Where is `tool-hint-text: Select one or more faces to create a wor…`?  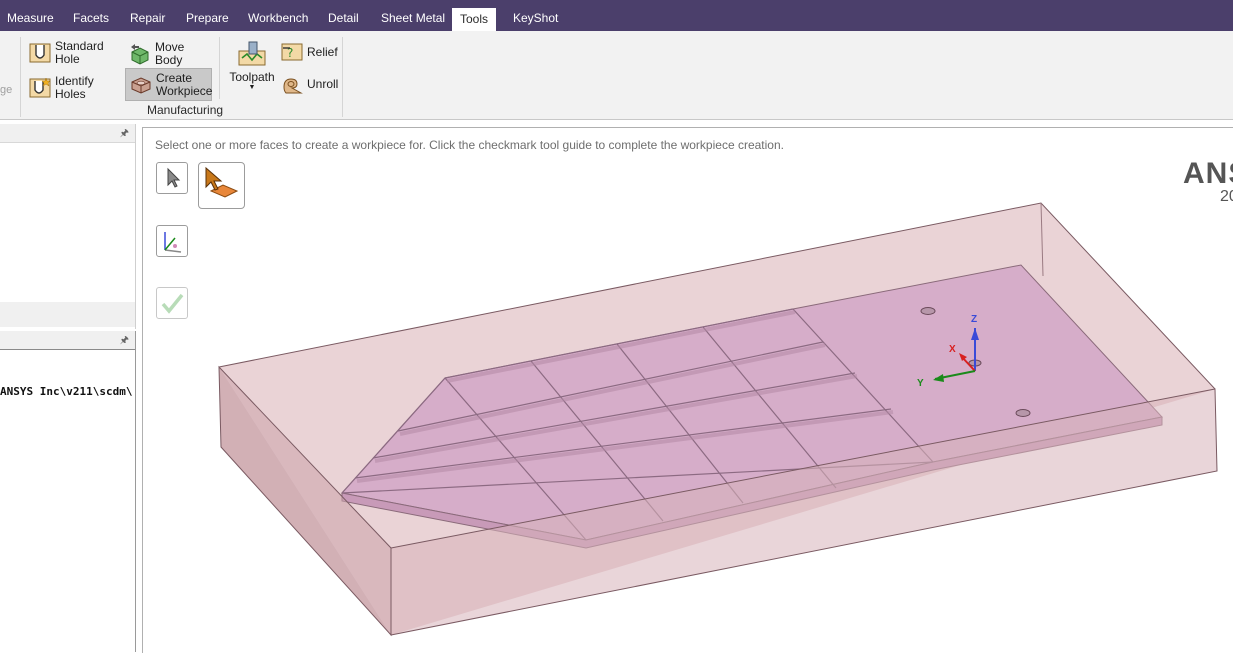
tool-hint-text: Select one or more faces to create a wor… is located at coordinates (469, 145).